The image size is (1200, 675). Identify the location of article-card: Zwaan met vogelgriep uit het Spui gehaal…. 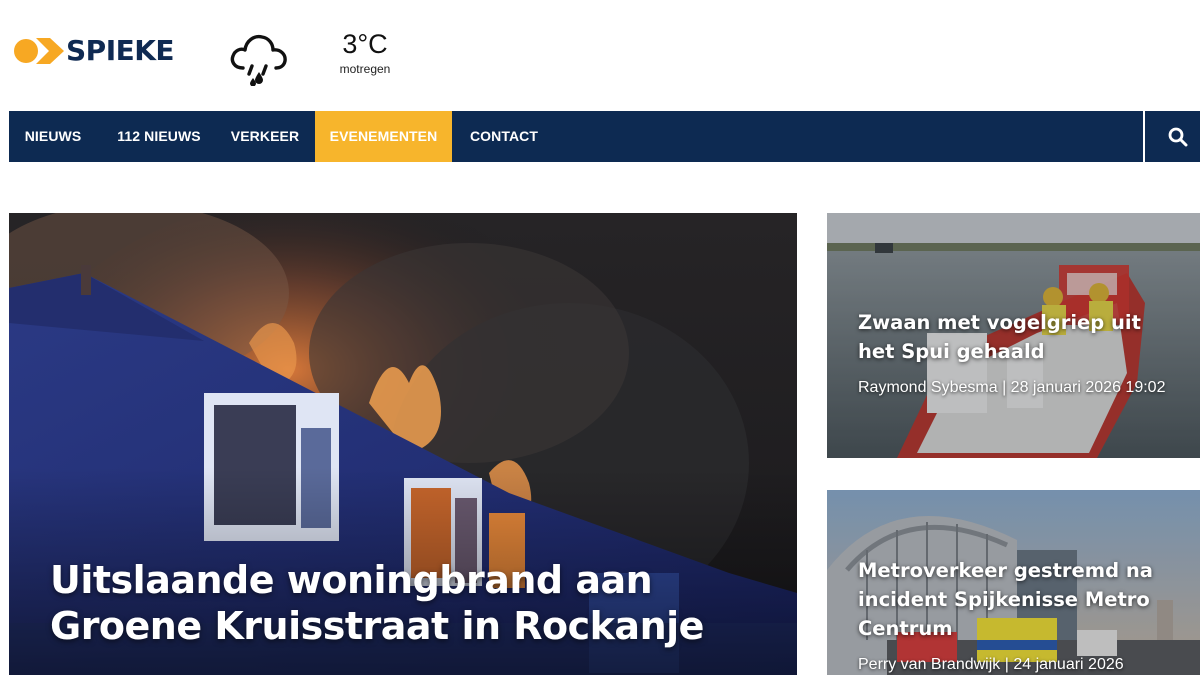
(1013, 335).